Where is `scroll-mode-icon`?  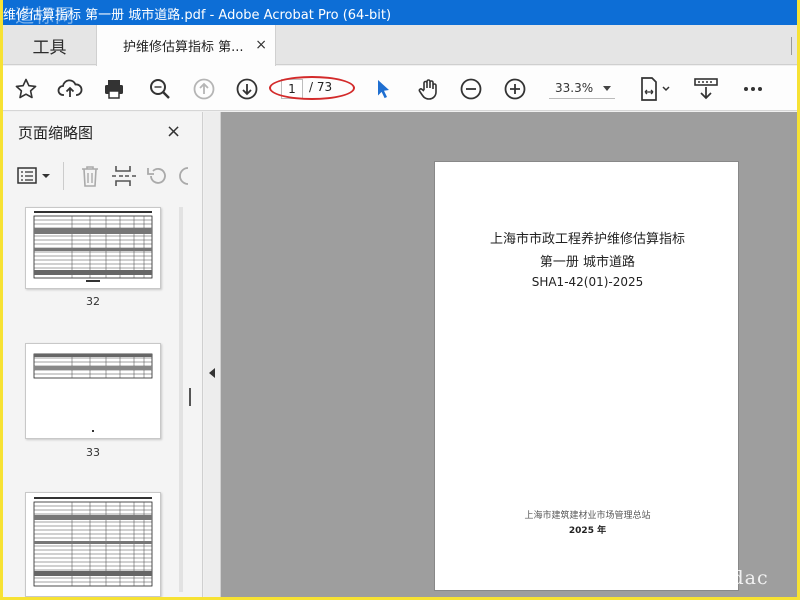
scroll-mode-icon is located at coordinates (706, 89).